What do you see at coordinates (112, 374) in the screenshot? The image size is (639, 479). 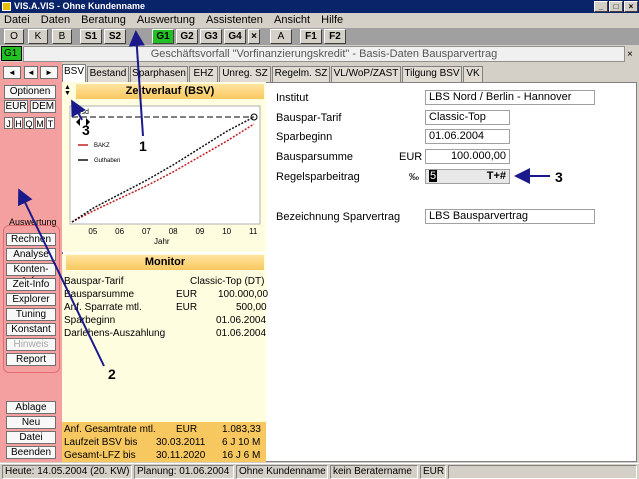 I see `callout-number: 2` at bounding box center [112, 374].